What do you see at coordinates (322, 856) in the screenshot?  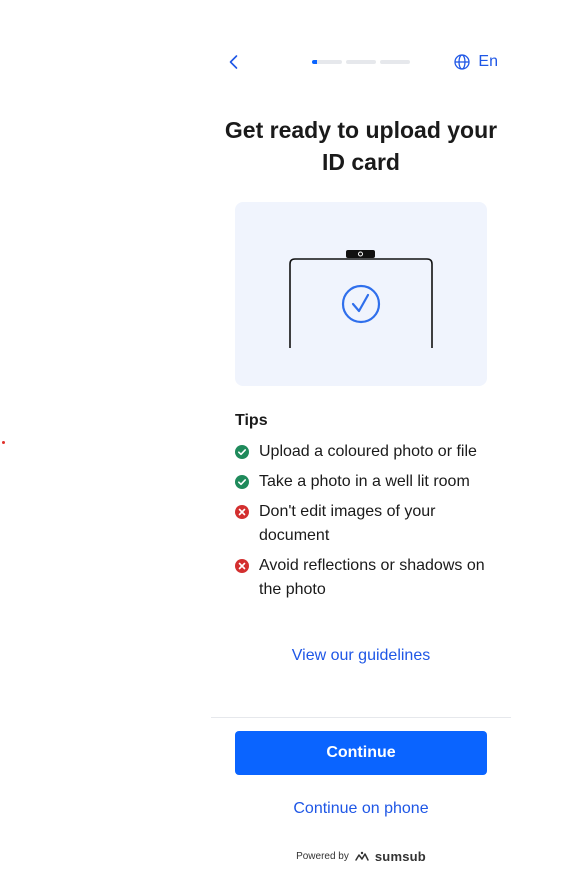 I see `powered-by-label: Powered by` at bounding box center [322, 856].